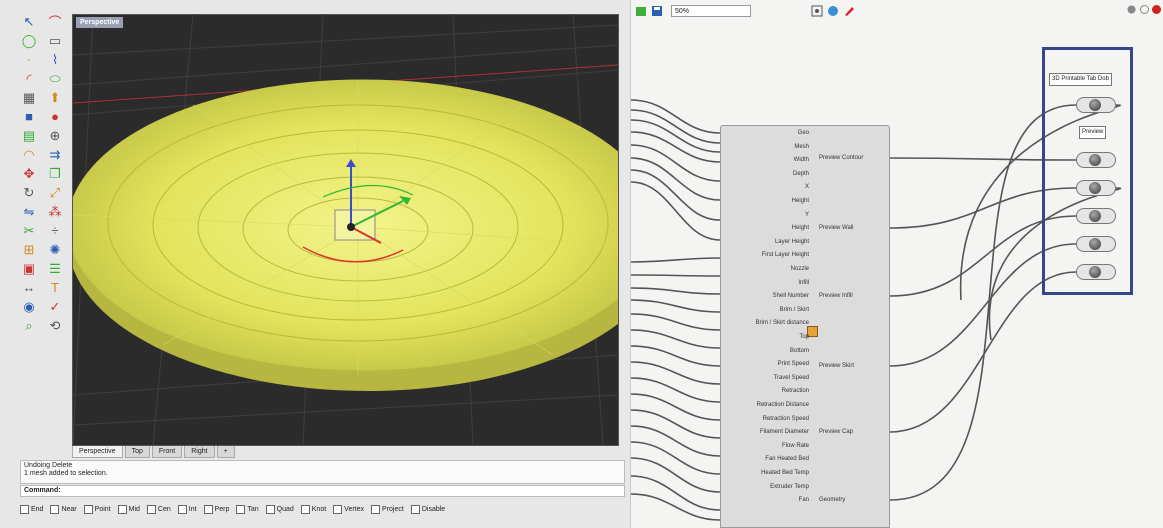  What do you see at coordinates (807, 187) in the screenshot?
I see `component-input: X` at bounding box center [807, 187].